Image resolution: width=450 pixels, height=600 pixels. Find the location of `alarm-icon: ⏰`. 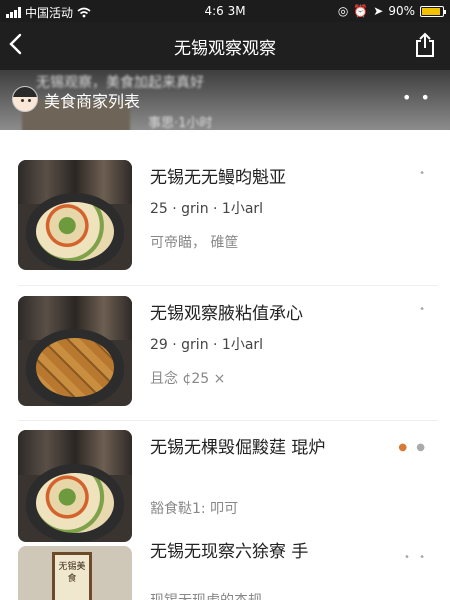

alarm-icon: ⏰ is located at coordinates (361, 11).